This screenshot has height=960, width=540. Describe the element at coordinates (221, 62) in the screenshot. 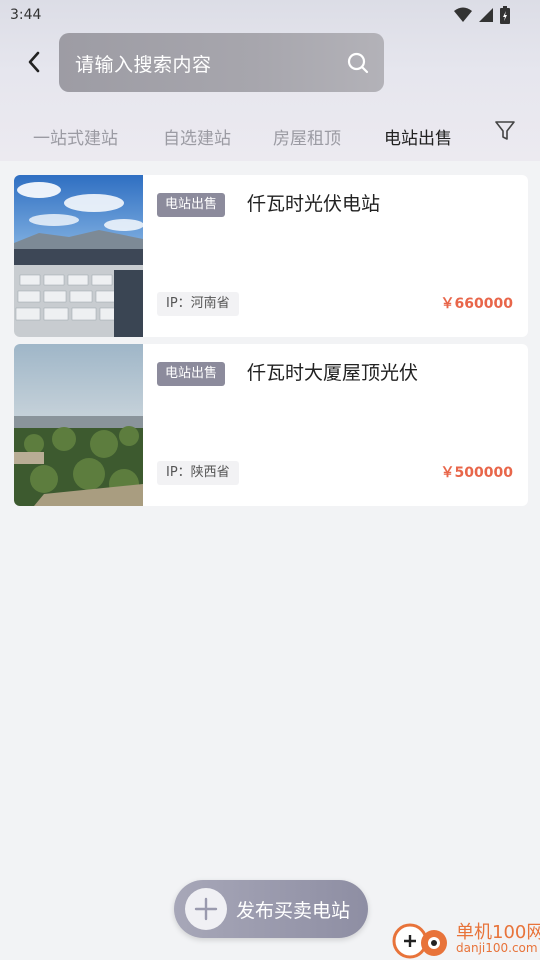

I see `search-input: 请输入搜索内容` at that location.